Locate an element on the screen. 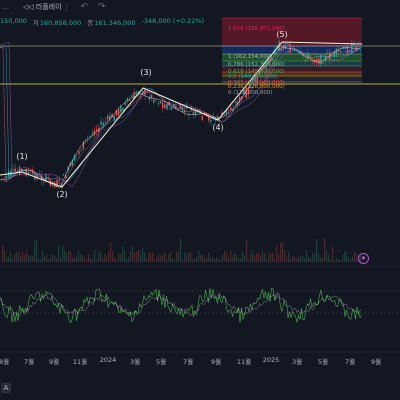  fib-level-label: 1.618 (195,472,000) is located at coordinates (256, 29).